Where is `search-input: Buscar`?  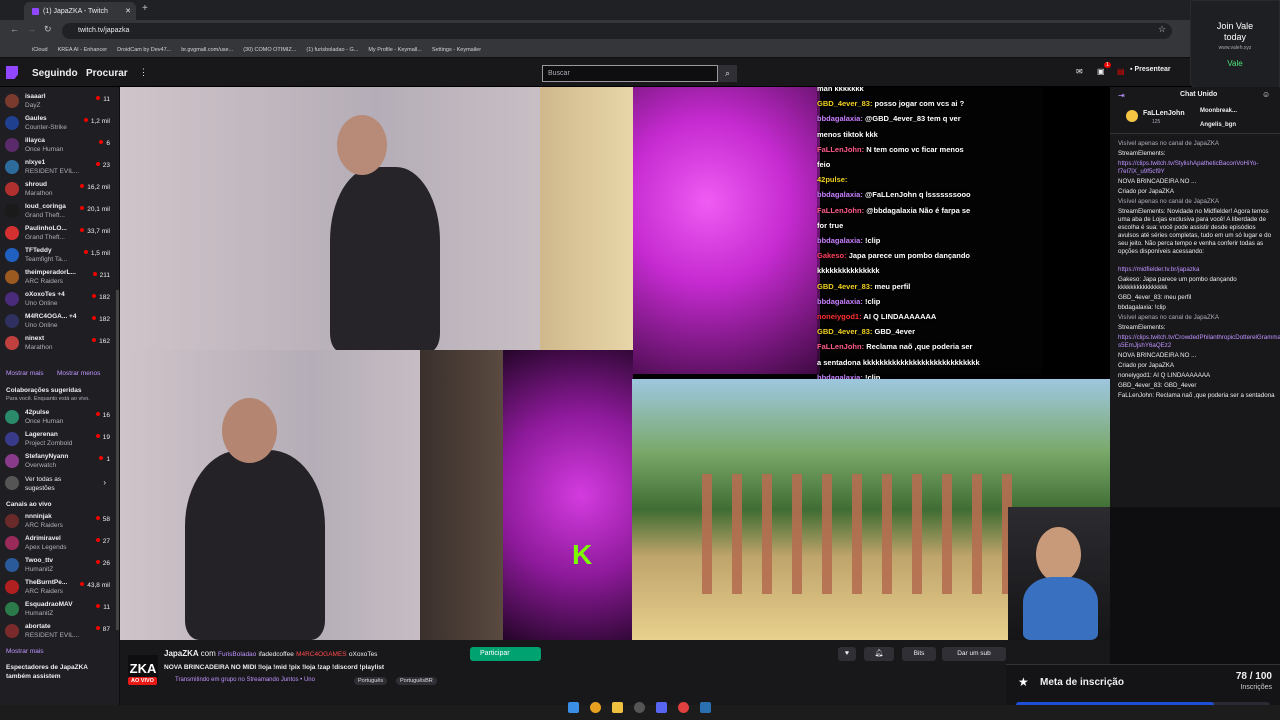 search-input: Buscar is located at coordinates (630, 73).